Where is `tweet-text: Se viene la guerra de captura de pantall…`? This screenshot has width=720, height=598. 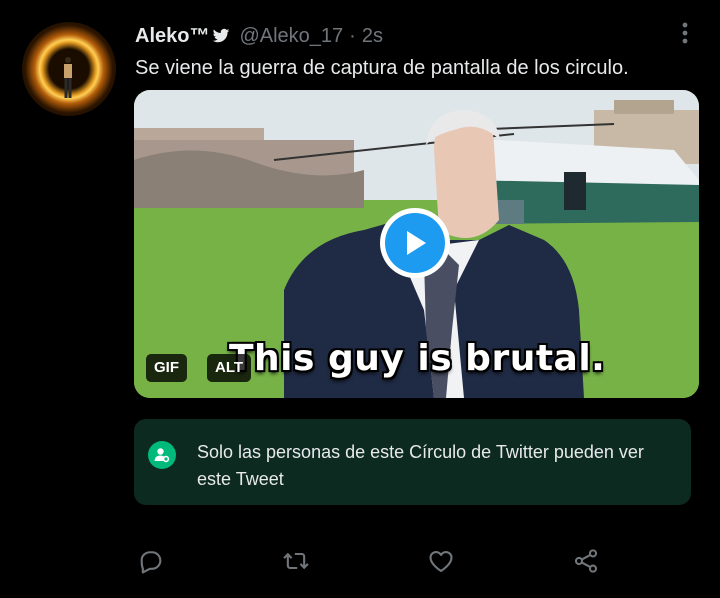 tweet-text: Se viene la guerra de captura de pantall… is located at coordinates (382, 68).